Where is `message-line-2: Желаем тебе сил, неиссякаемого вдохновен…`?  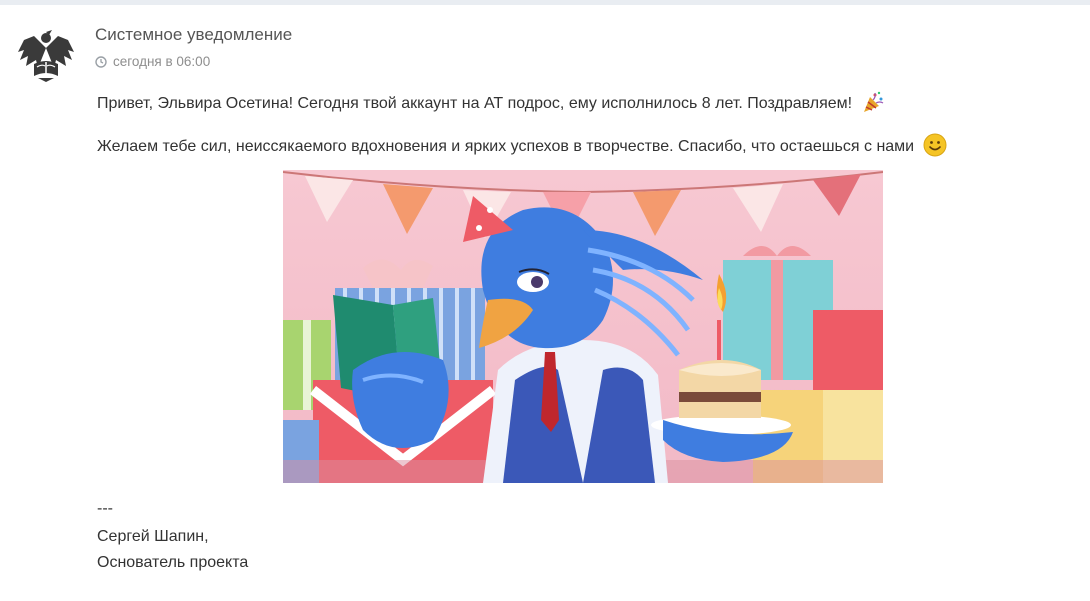 message-line-2: Желаем тебе сил, неиссякаемого вдохновен… is located at coordinates (522, 145).